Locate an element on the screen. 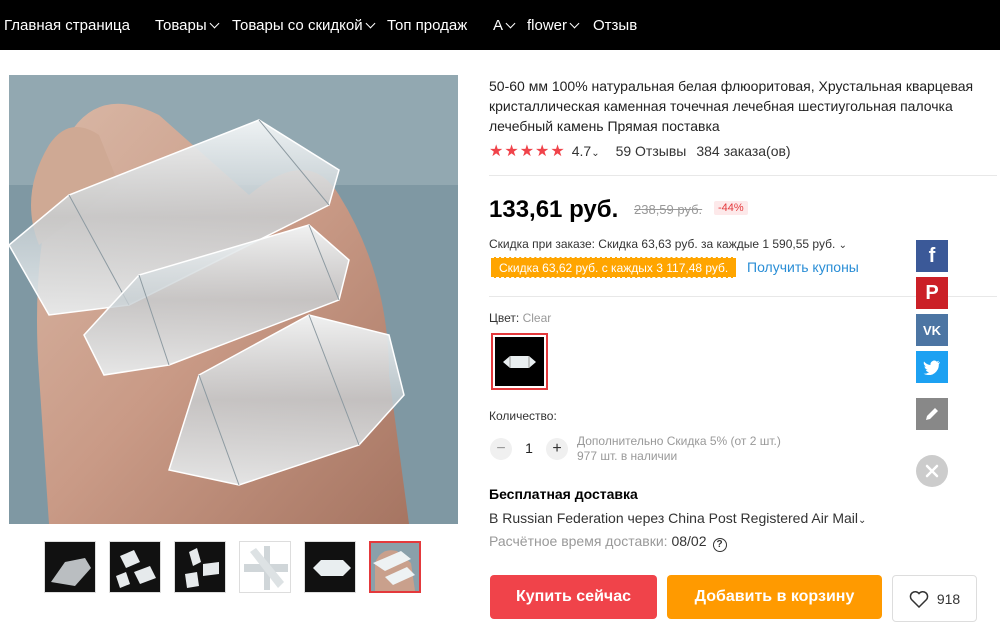 This screenshot has height=622, width=1000. nav-item-home: Главная страница is located at coordinates (67, 25).